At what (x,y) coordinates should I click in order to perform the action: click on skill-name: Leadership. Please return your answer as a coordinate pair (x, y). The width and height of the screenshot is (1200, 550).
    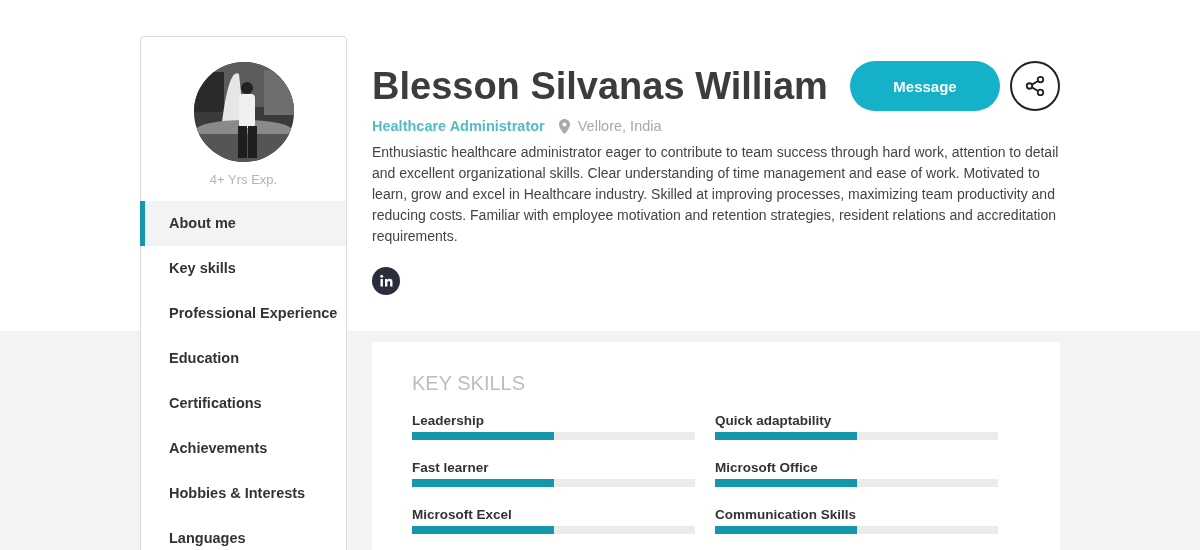
    Looking at the image, I should click on (449, 420).